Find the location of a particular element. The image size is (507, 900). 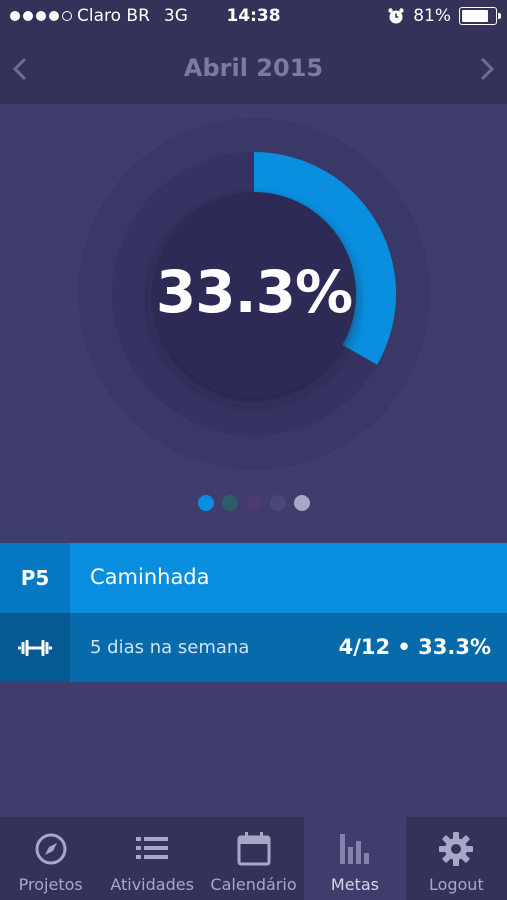

tab-label: Calendário is located at coordinates (253, 884).